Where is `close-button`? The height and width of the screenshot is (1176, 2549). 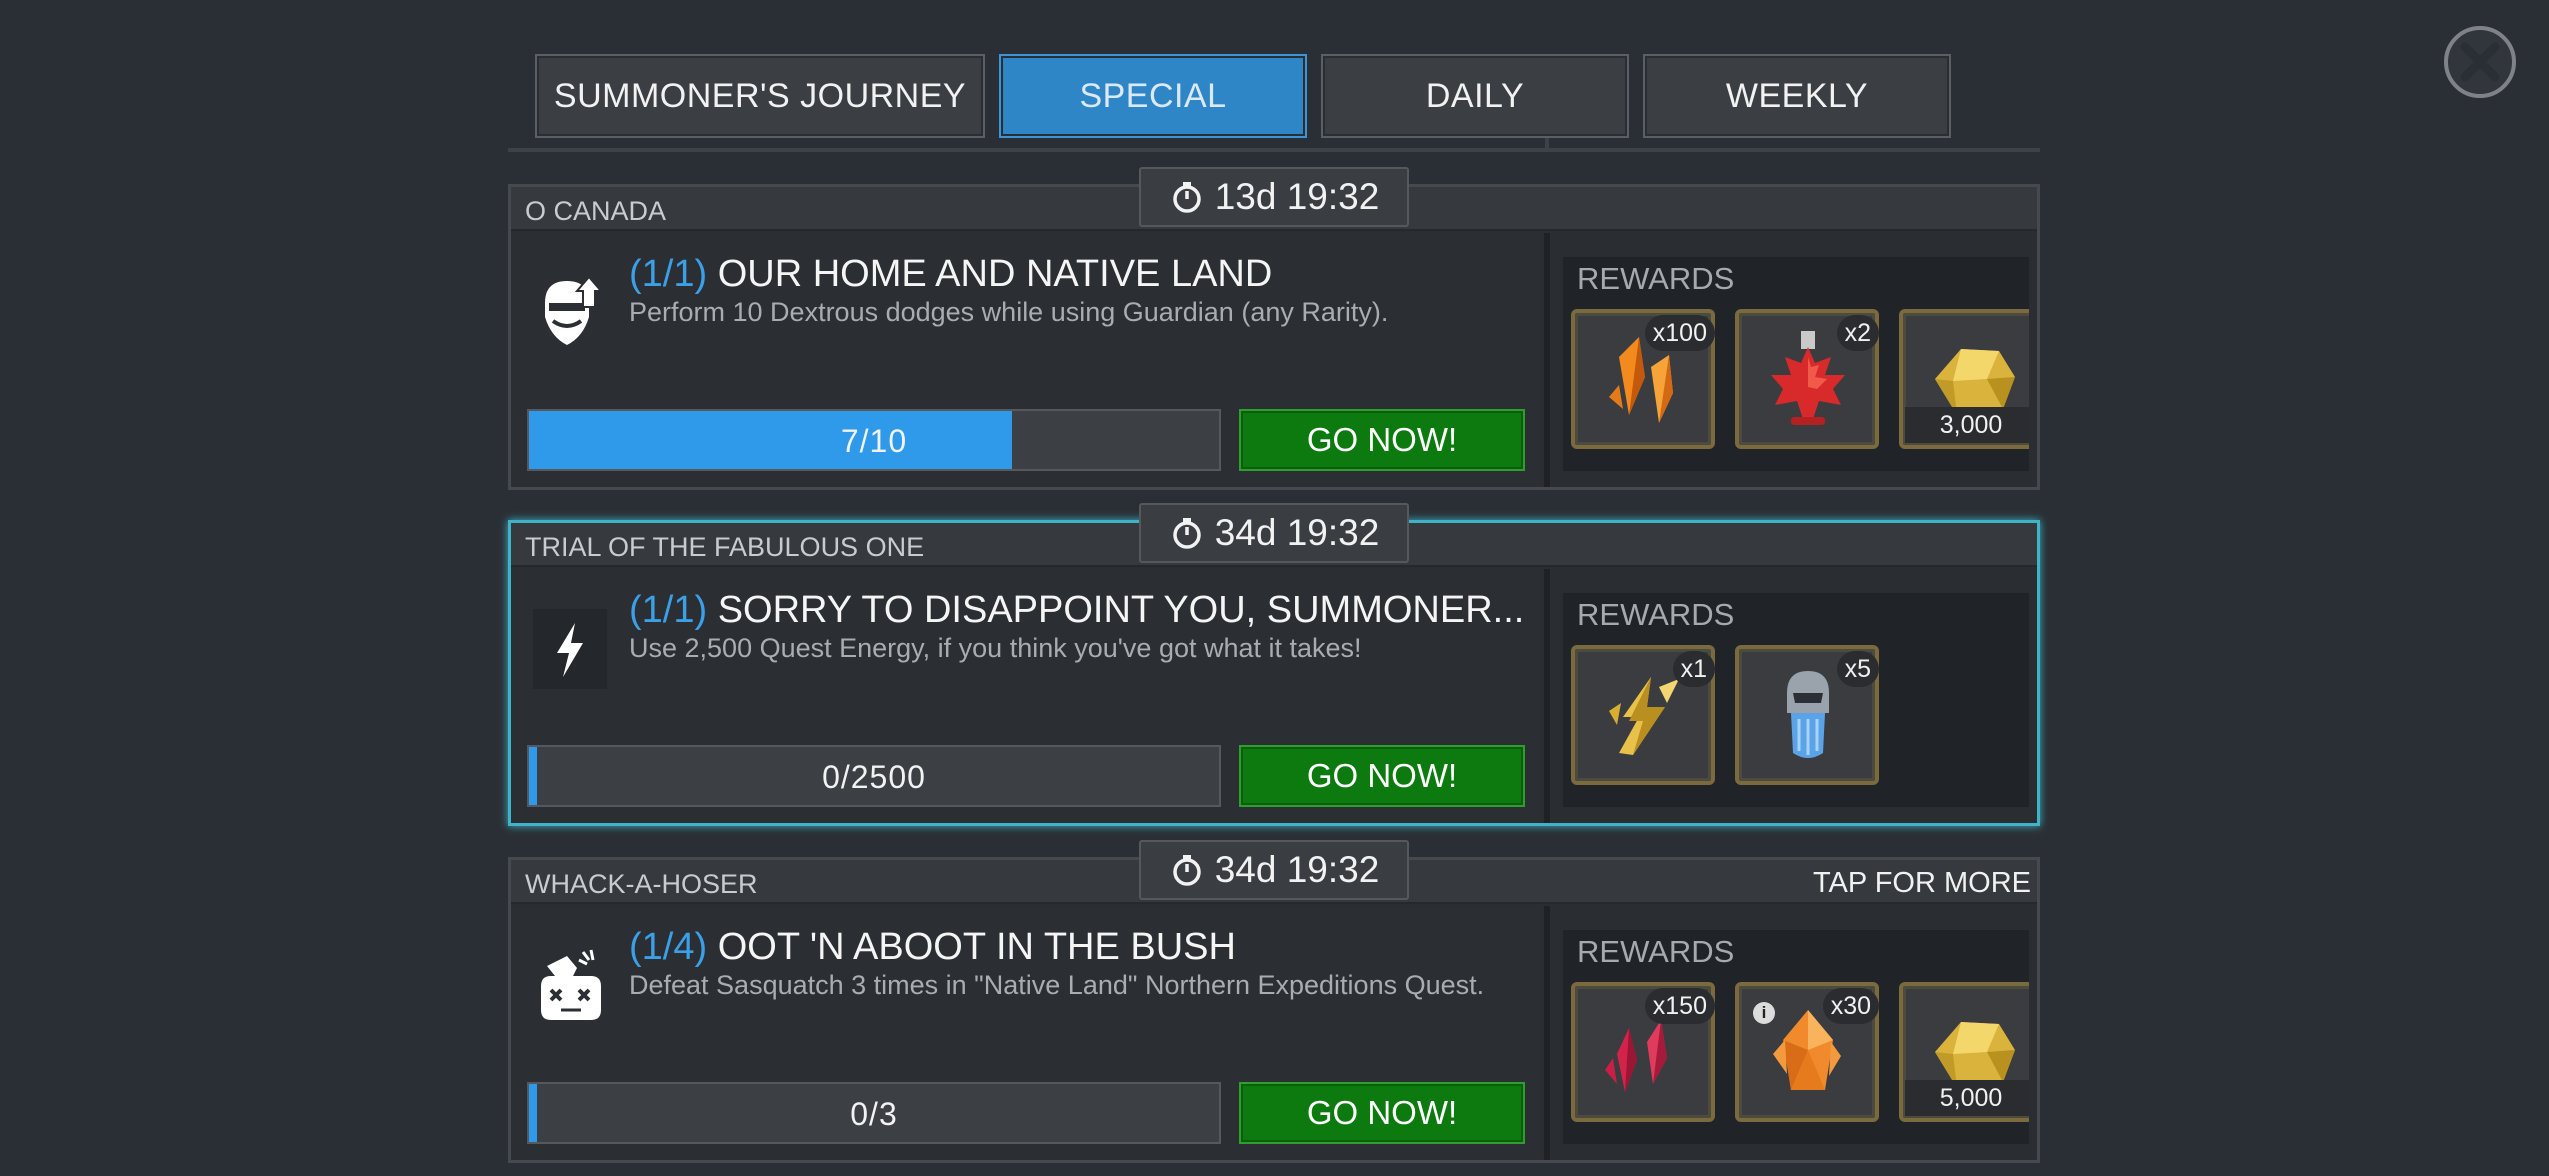
close-button is located at coordinates (2480, 62).